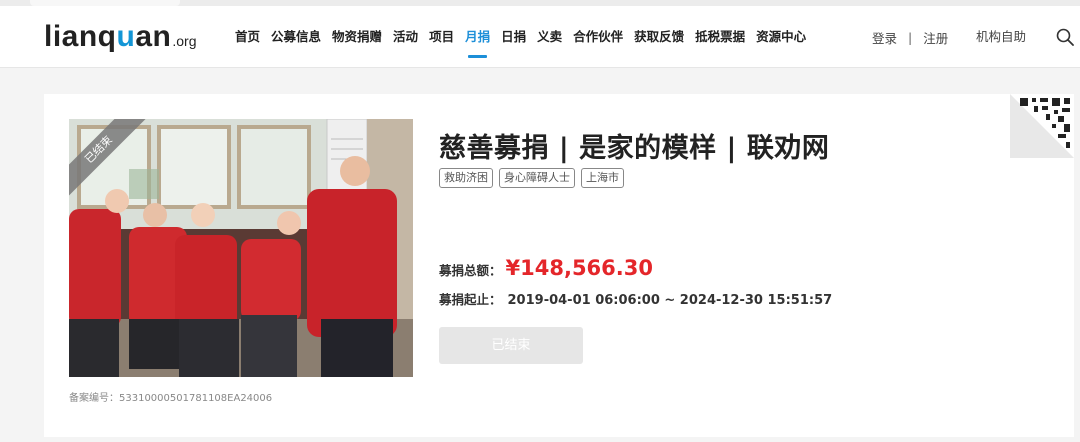 This screenshot has height=442, width=1080. I want to click on site-logo: lianquan .org, so click(120, 37).